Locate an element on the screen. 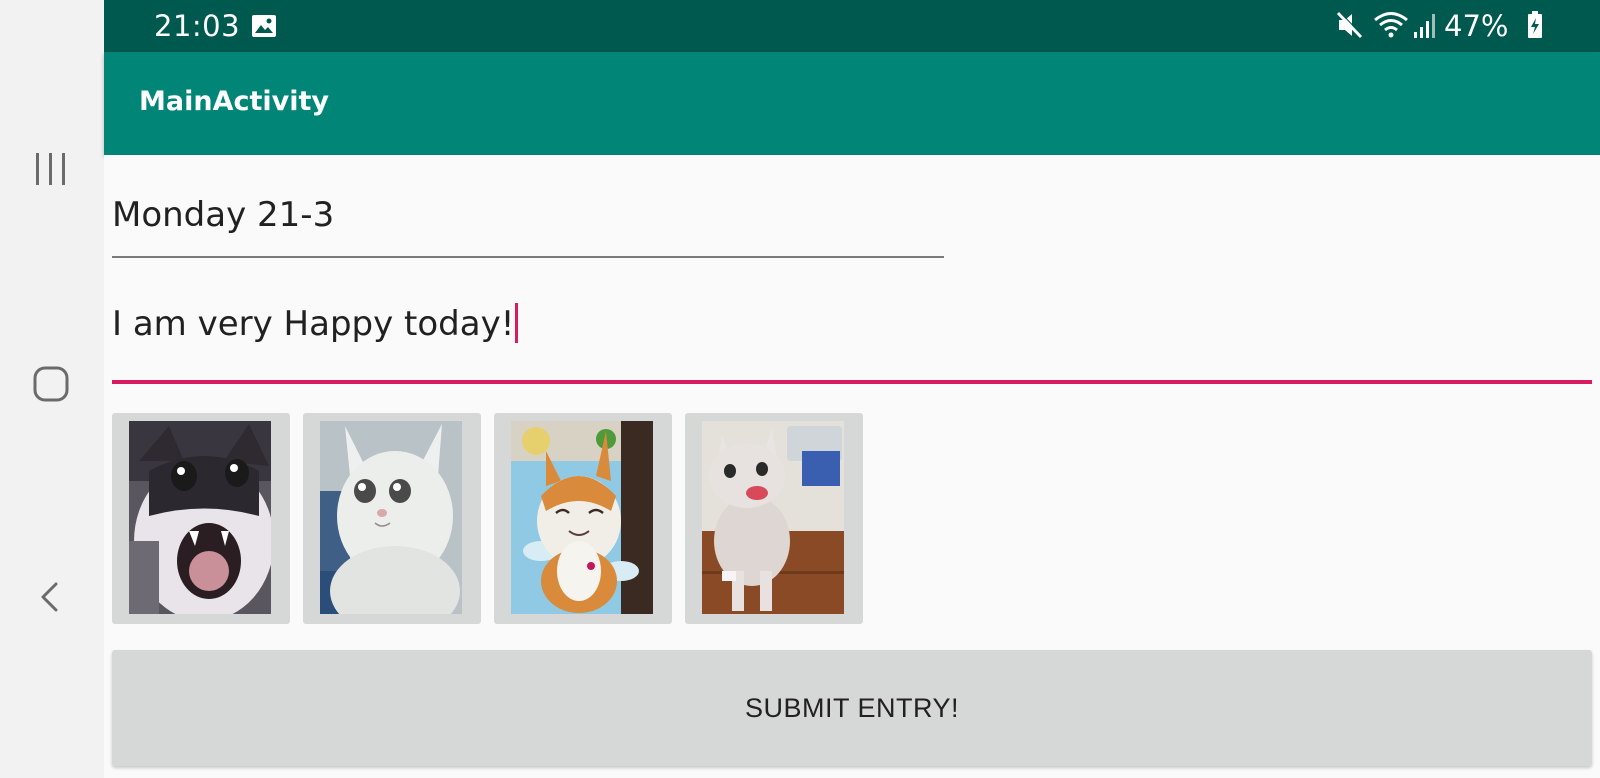 Image resolution: width=1600 pixels, height=778 pixels. crying-cat-image is located at coordinates (391, 517).